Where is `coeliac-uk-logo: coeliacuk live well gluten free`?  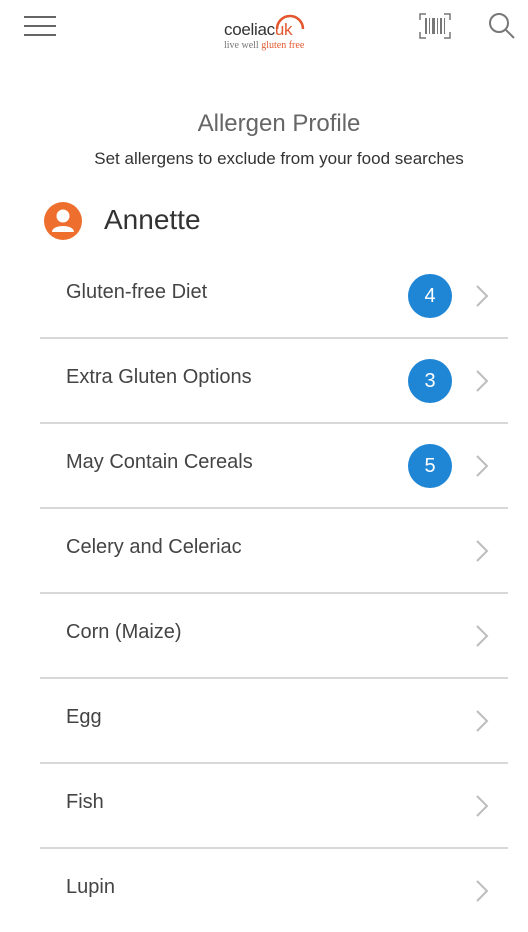
coeliac-uk-logo: coeliacuk live well gluten free is located at coordinates (274, 31).